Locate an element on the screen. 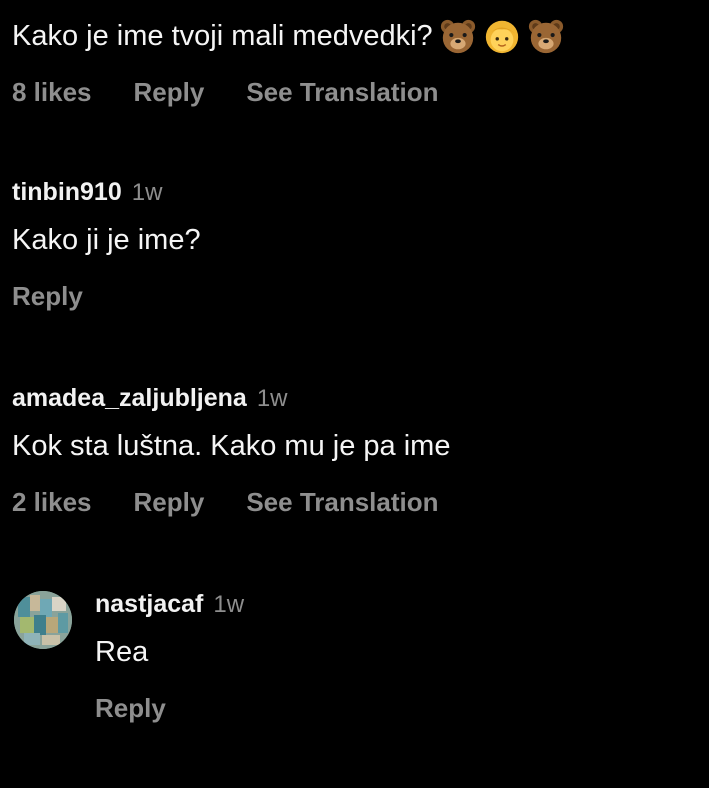 The width and height of the screenshot is (709, 788). comment-text: Kok sta luštna. Kako mu je pa ime is located at coordinates (231, 445).